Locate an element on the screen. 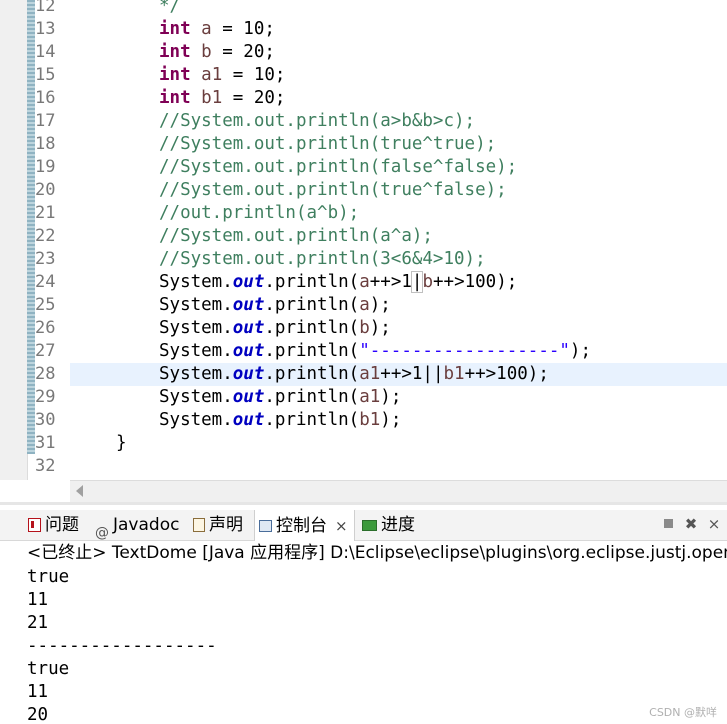  tab-label: Javadoc is located at coordinates (146, 525).